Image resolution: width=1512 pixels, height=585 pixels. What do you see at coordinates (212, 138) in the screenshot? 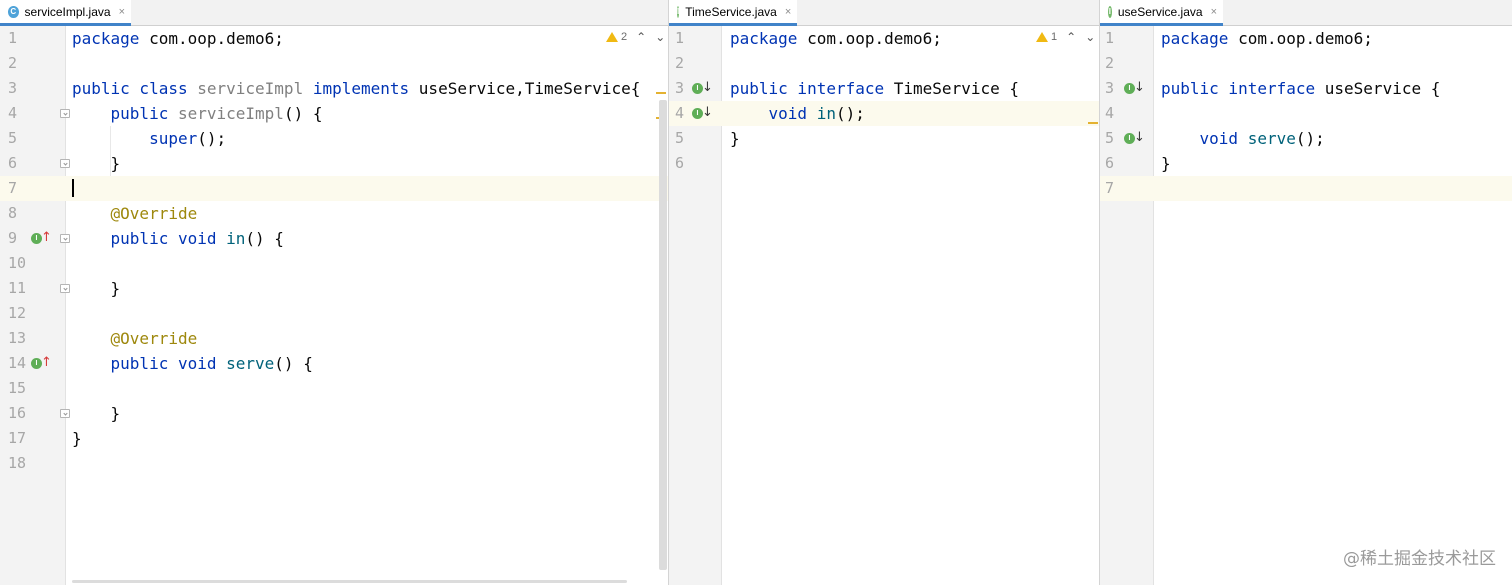
I see `code-token: ();` at bounding box center [212, 138].